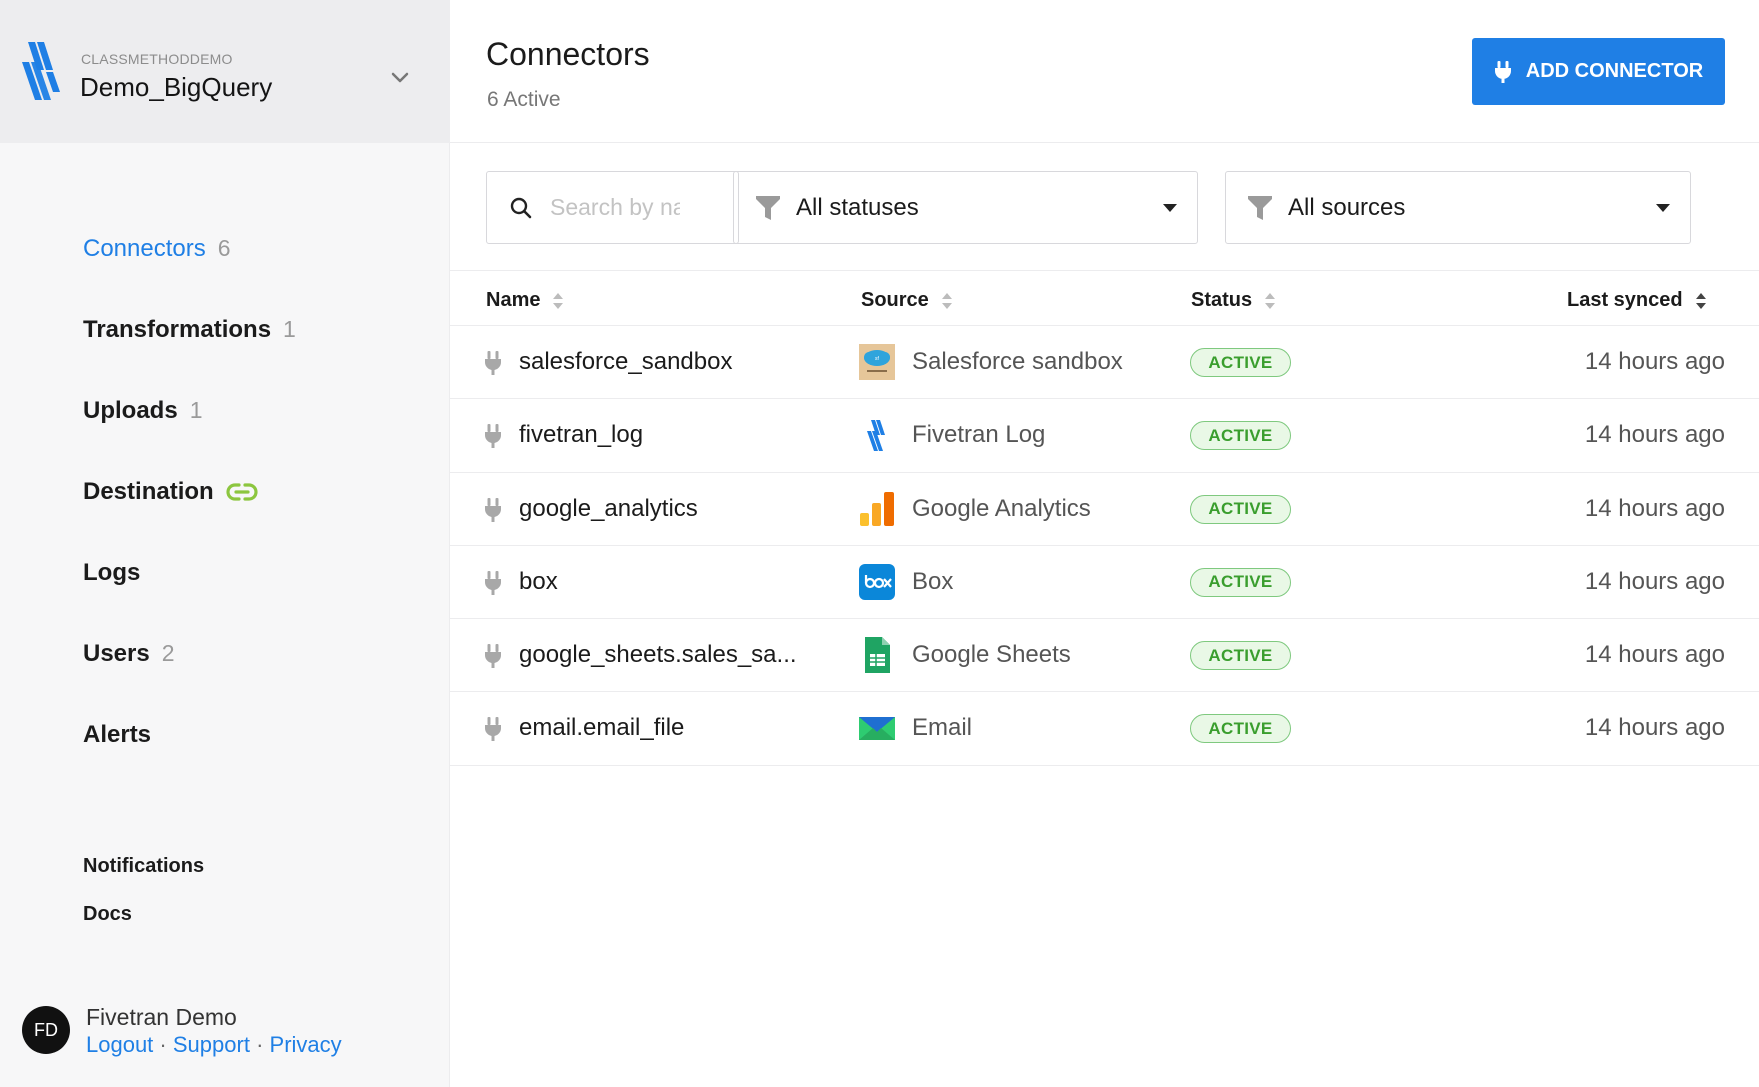 The width and height of the screenshot is (1759, 1087). I want to click on sidebar-item-connectors: Connectors 6, so click(189, 248).